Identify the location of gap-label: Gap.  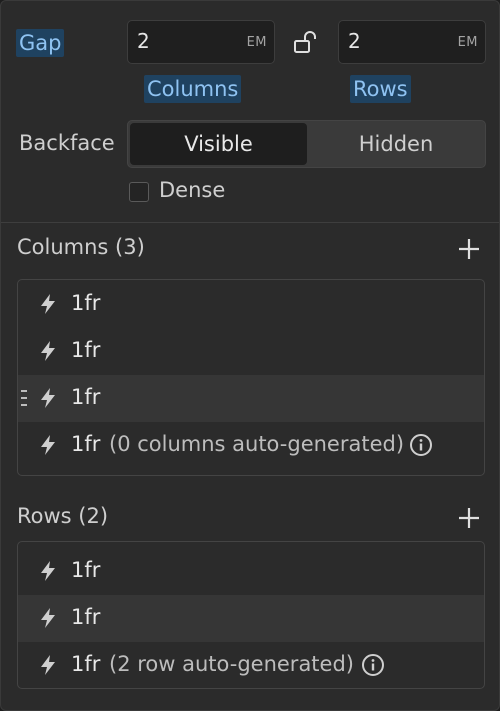
(40, 43).